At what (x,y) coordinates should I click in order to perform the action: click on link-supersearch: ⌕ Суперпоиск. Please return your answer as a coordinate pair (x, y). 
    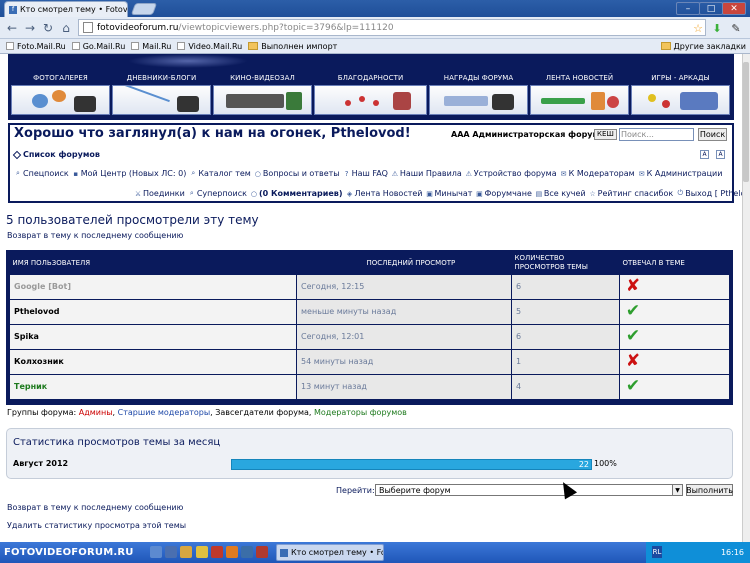
    Looking at the image, I should click on (217, 193).